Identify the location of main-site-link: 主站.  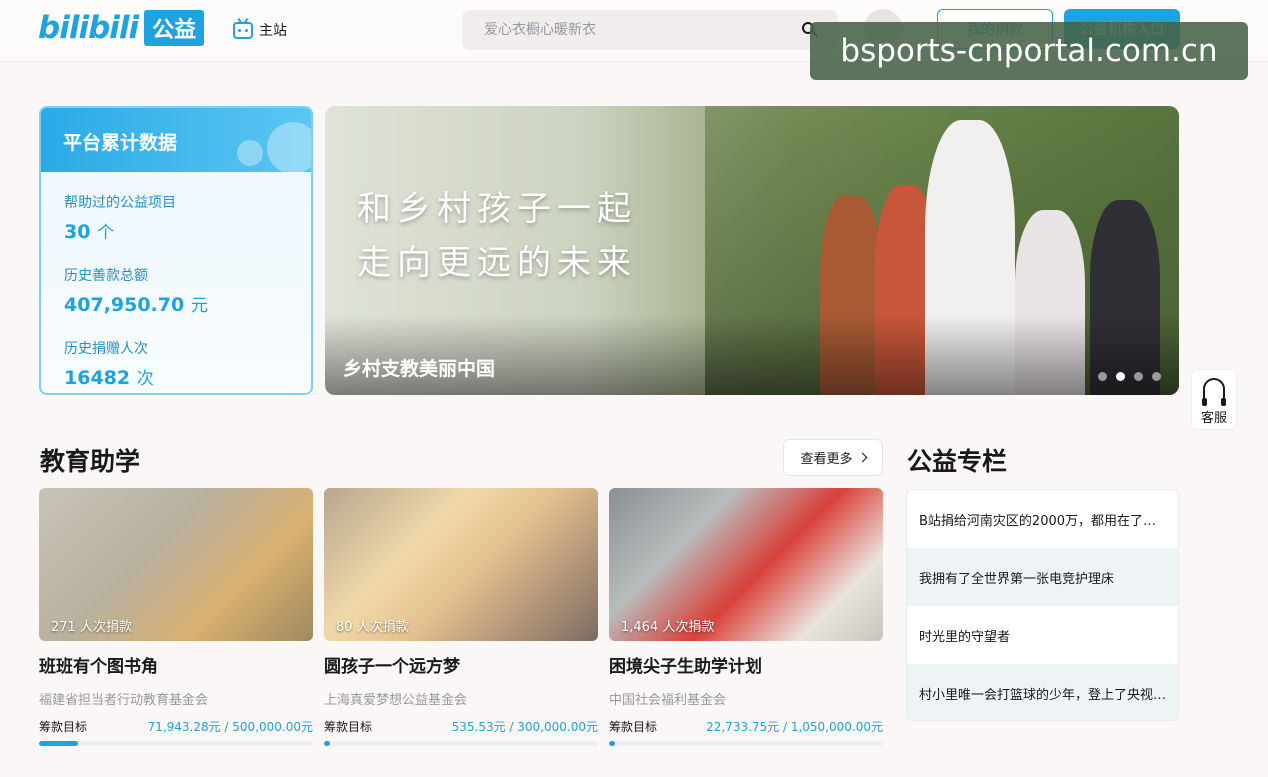
(260, 30).